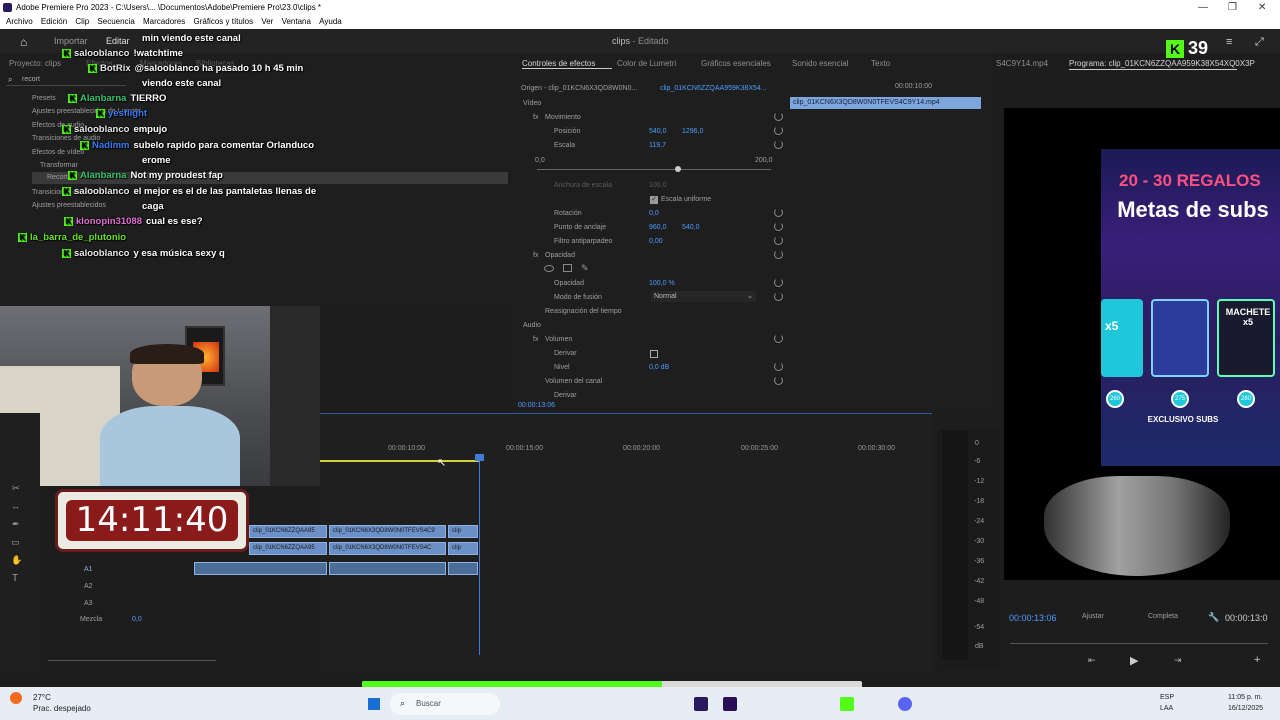 The width and height of the screenshot is (1280, 720). I want to click on track-a2-label: A2, so click(88, 586).